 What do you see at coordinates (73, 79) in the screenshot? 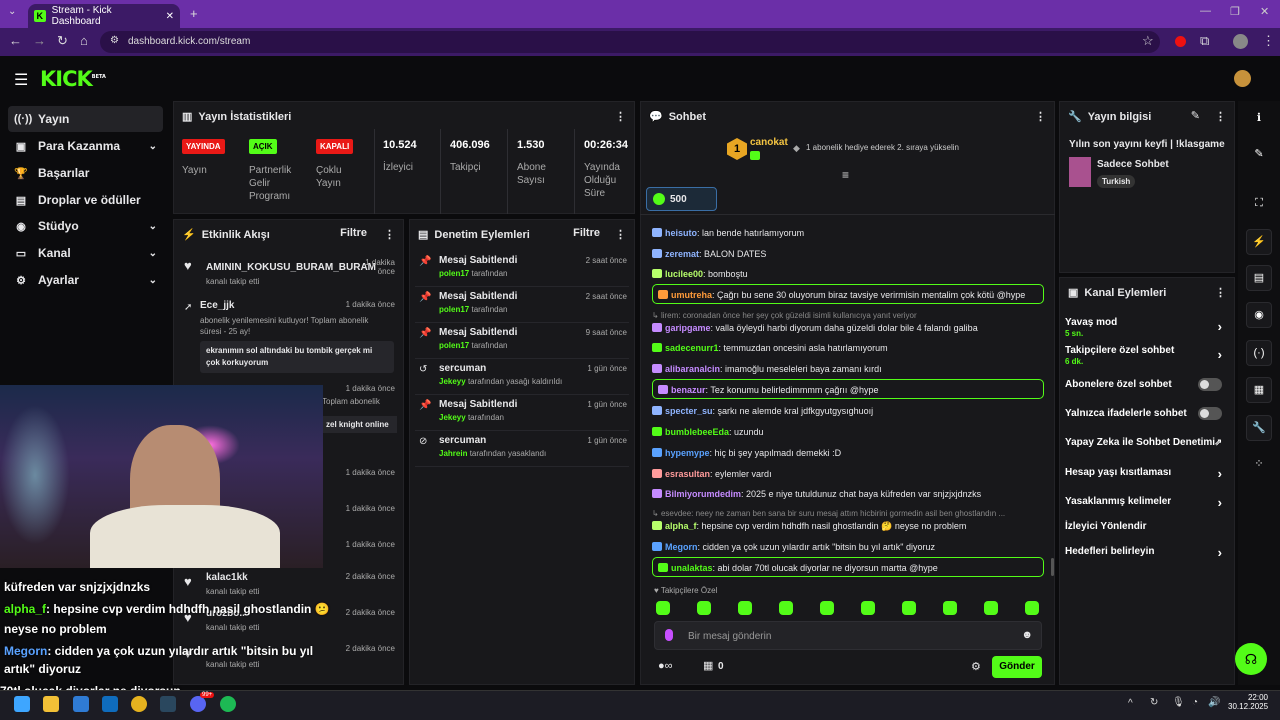
I see `kick-logo: KICKBETA` at bounding box center [73, 79].